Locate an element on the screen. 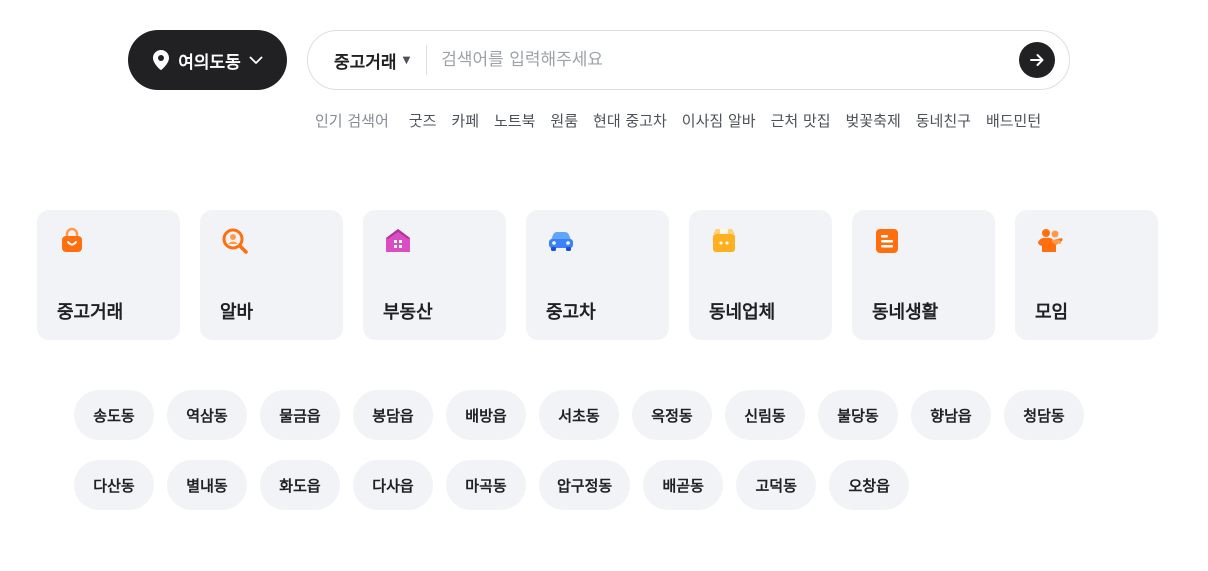 The image size is (1208, 571). popular-keywords-label: 인기 검색어 is located at coordinates (352, 120).